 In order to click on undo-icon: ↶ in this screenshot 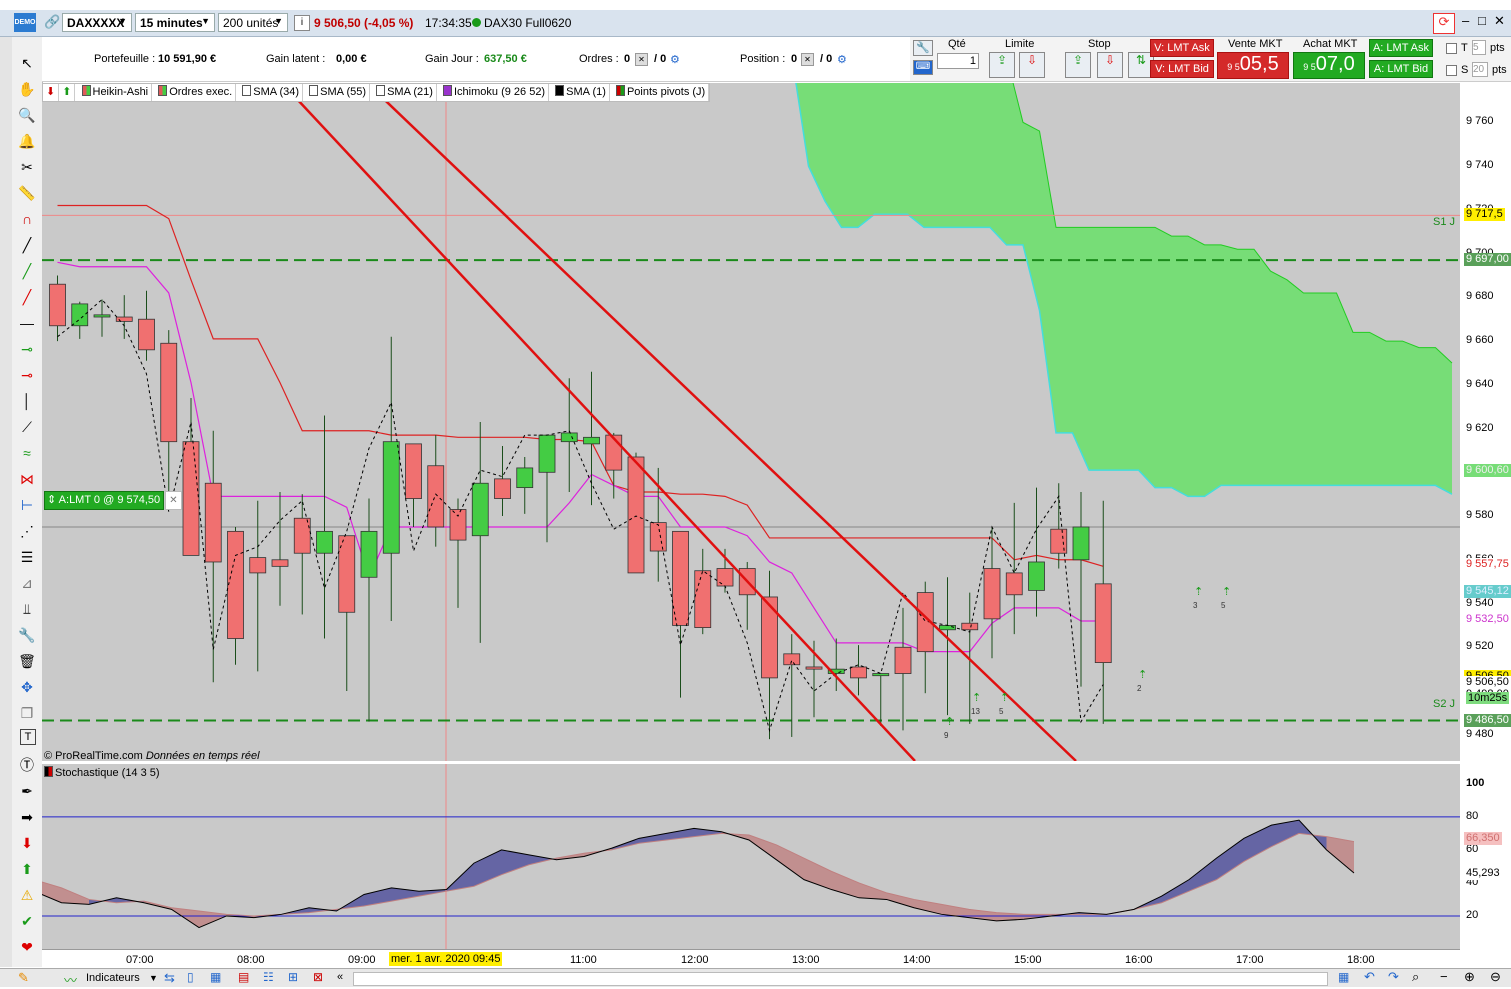, I will do `click(1369, 977)`.